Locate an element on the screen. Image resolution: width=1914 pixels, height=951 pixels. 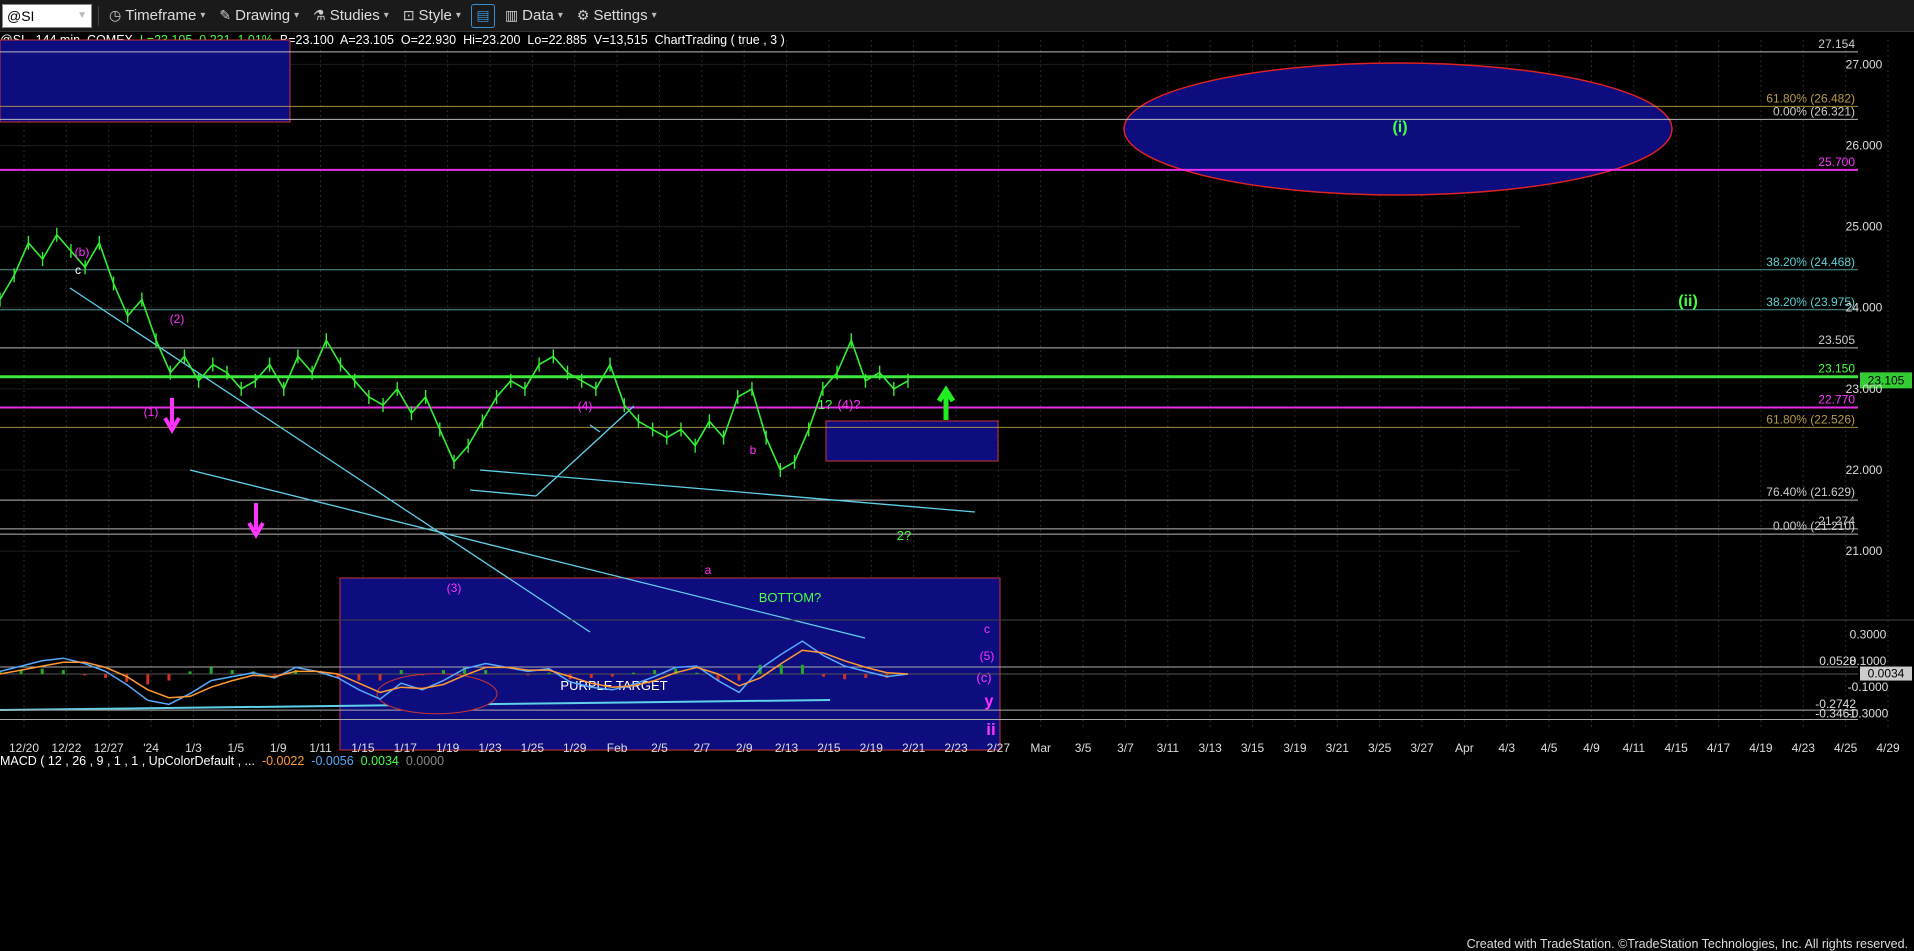
purple-target-box is located at coordinates (670, 664).